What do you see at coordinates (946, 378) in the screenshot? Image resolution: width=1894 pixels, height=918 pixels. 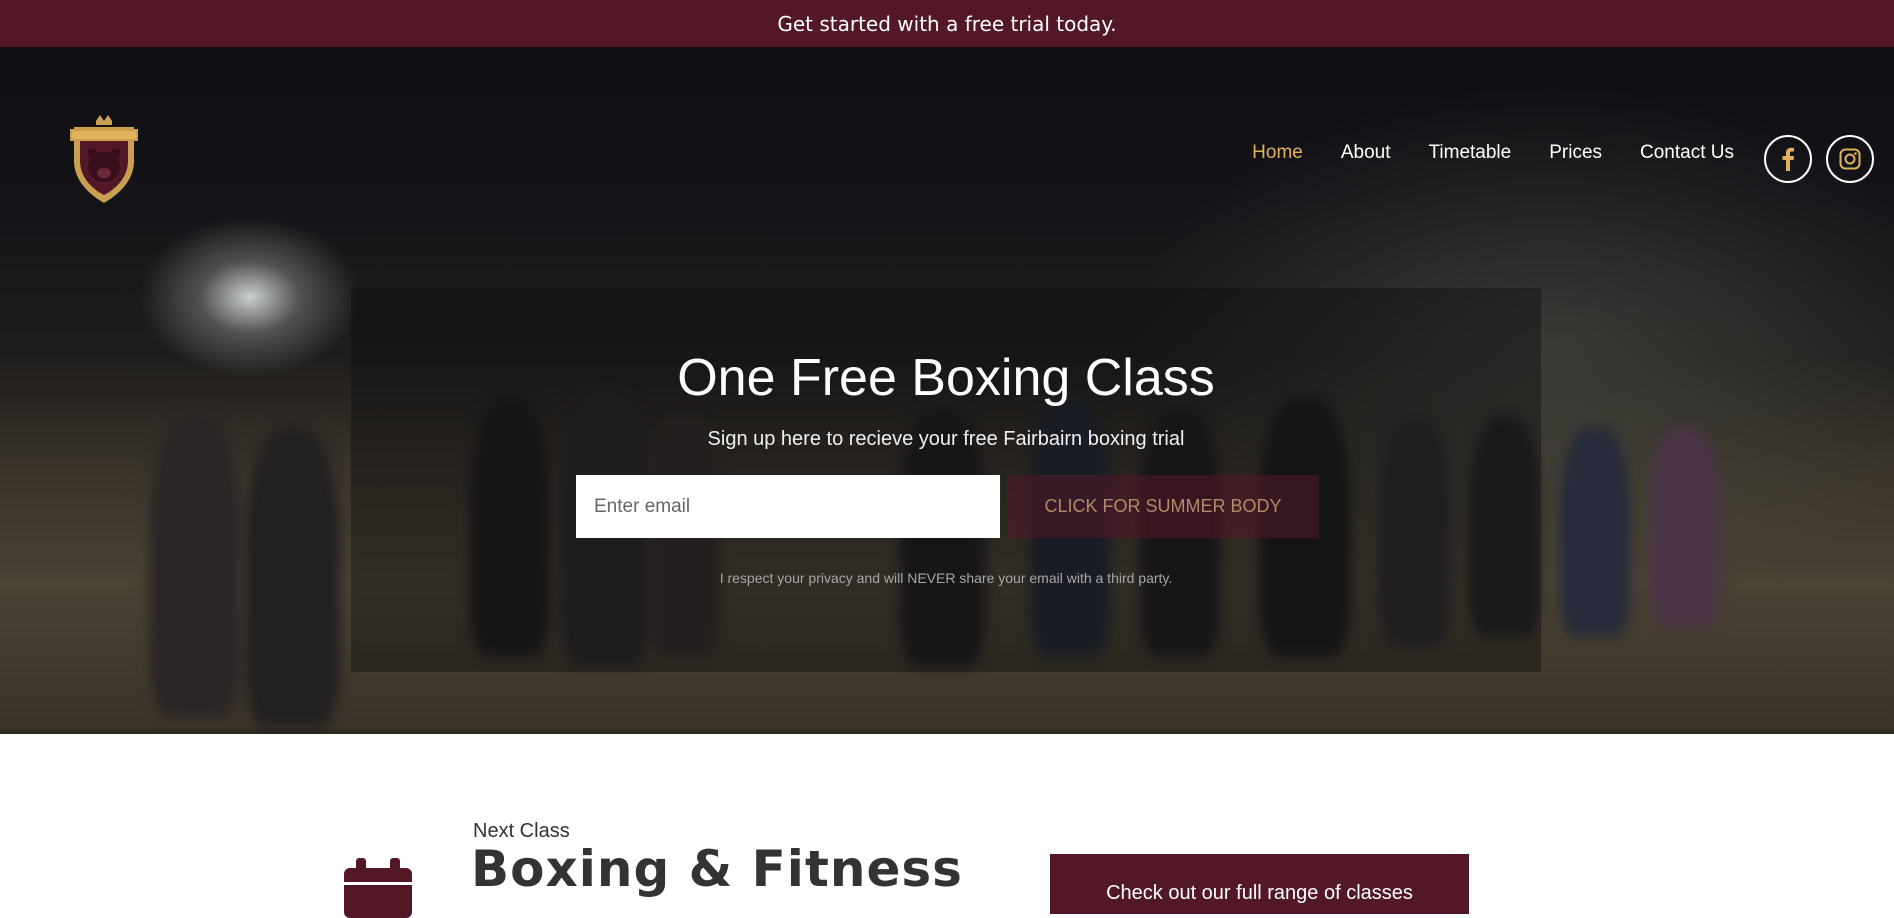 I see `signup-title: One Free Boxing Class` at bounding box center [946, 378].